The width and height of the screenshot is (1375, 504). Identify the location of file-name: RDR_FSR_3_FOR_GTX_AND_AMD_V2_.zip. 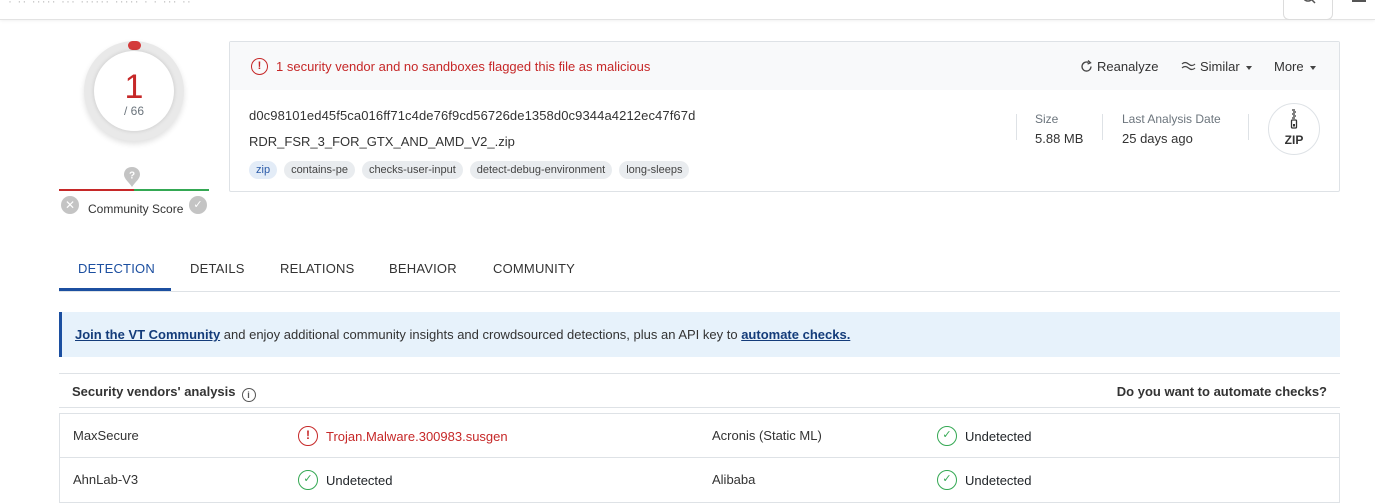
(382, 141).